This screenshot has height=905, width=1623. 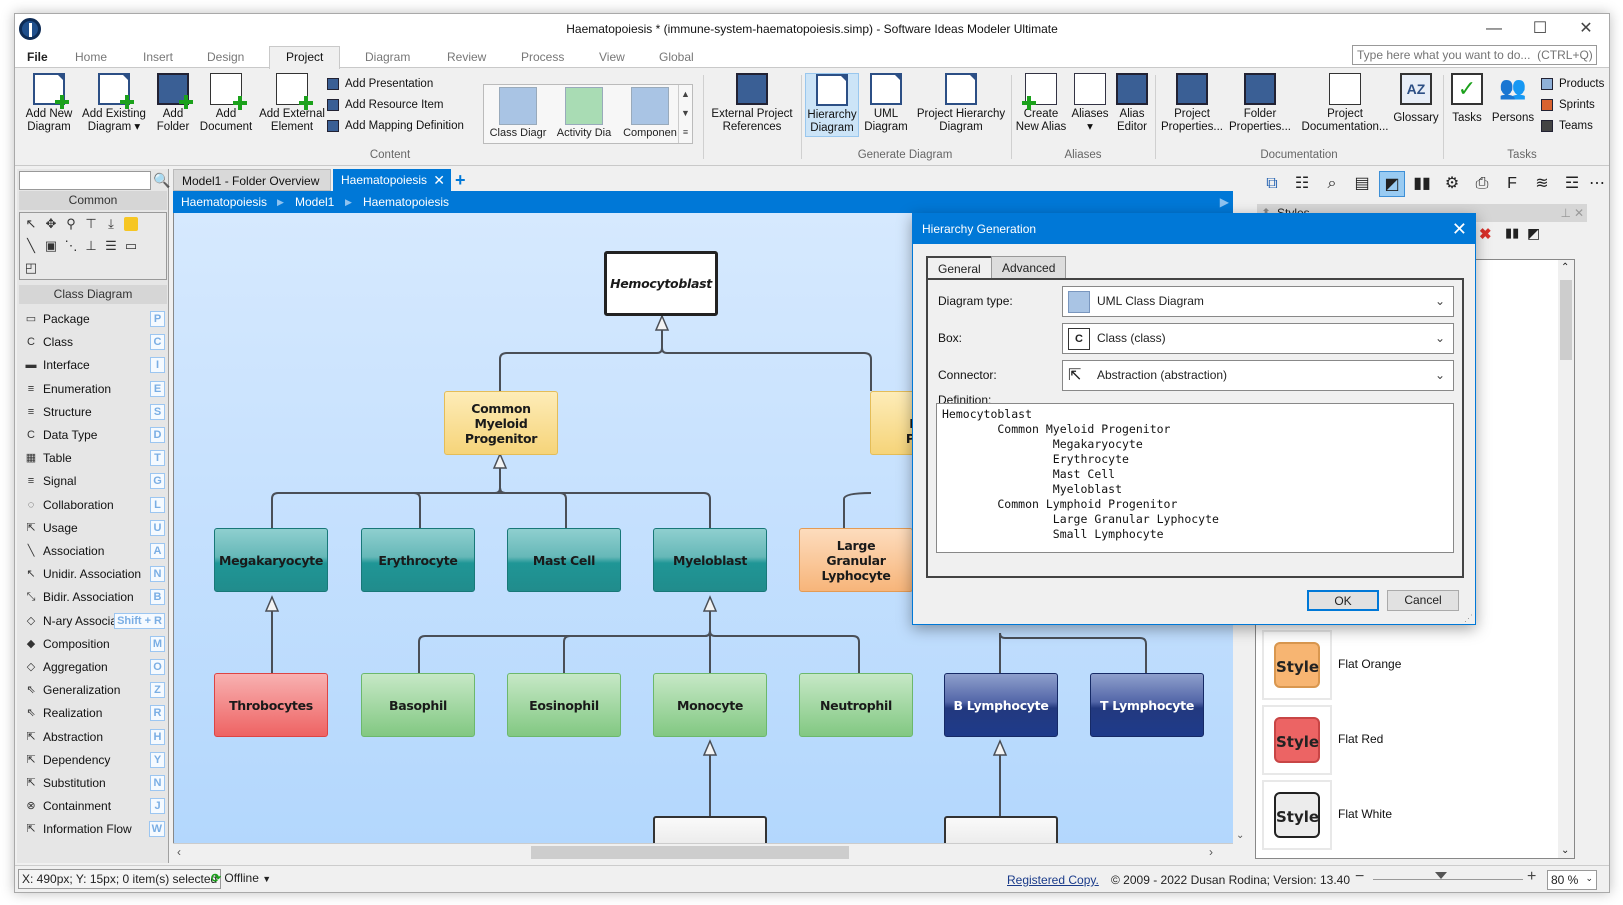 I want to click on style-item-flat-orange: Style, so click(x=1297, y=665).